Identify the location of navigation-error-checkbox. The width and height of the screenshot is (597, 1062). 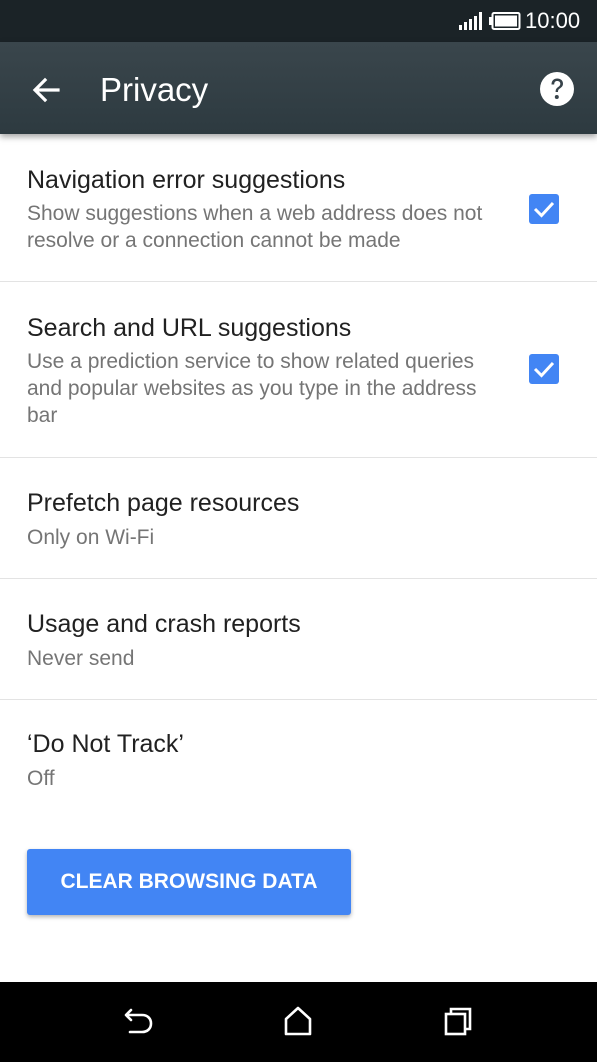
(544, 209).